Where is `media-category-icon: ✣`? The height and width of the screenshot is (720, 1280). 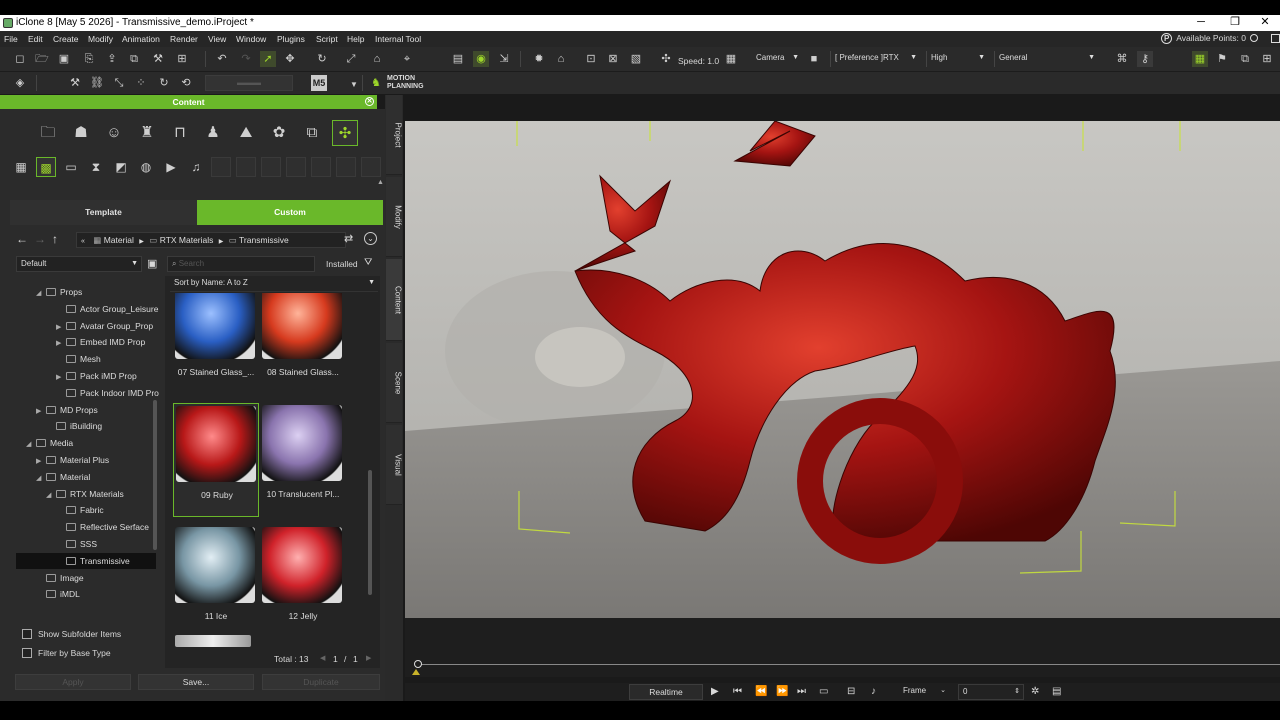
media-category-icon: ✣ is located at coordinates (345, 133).